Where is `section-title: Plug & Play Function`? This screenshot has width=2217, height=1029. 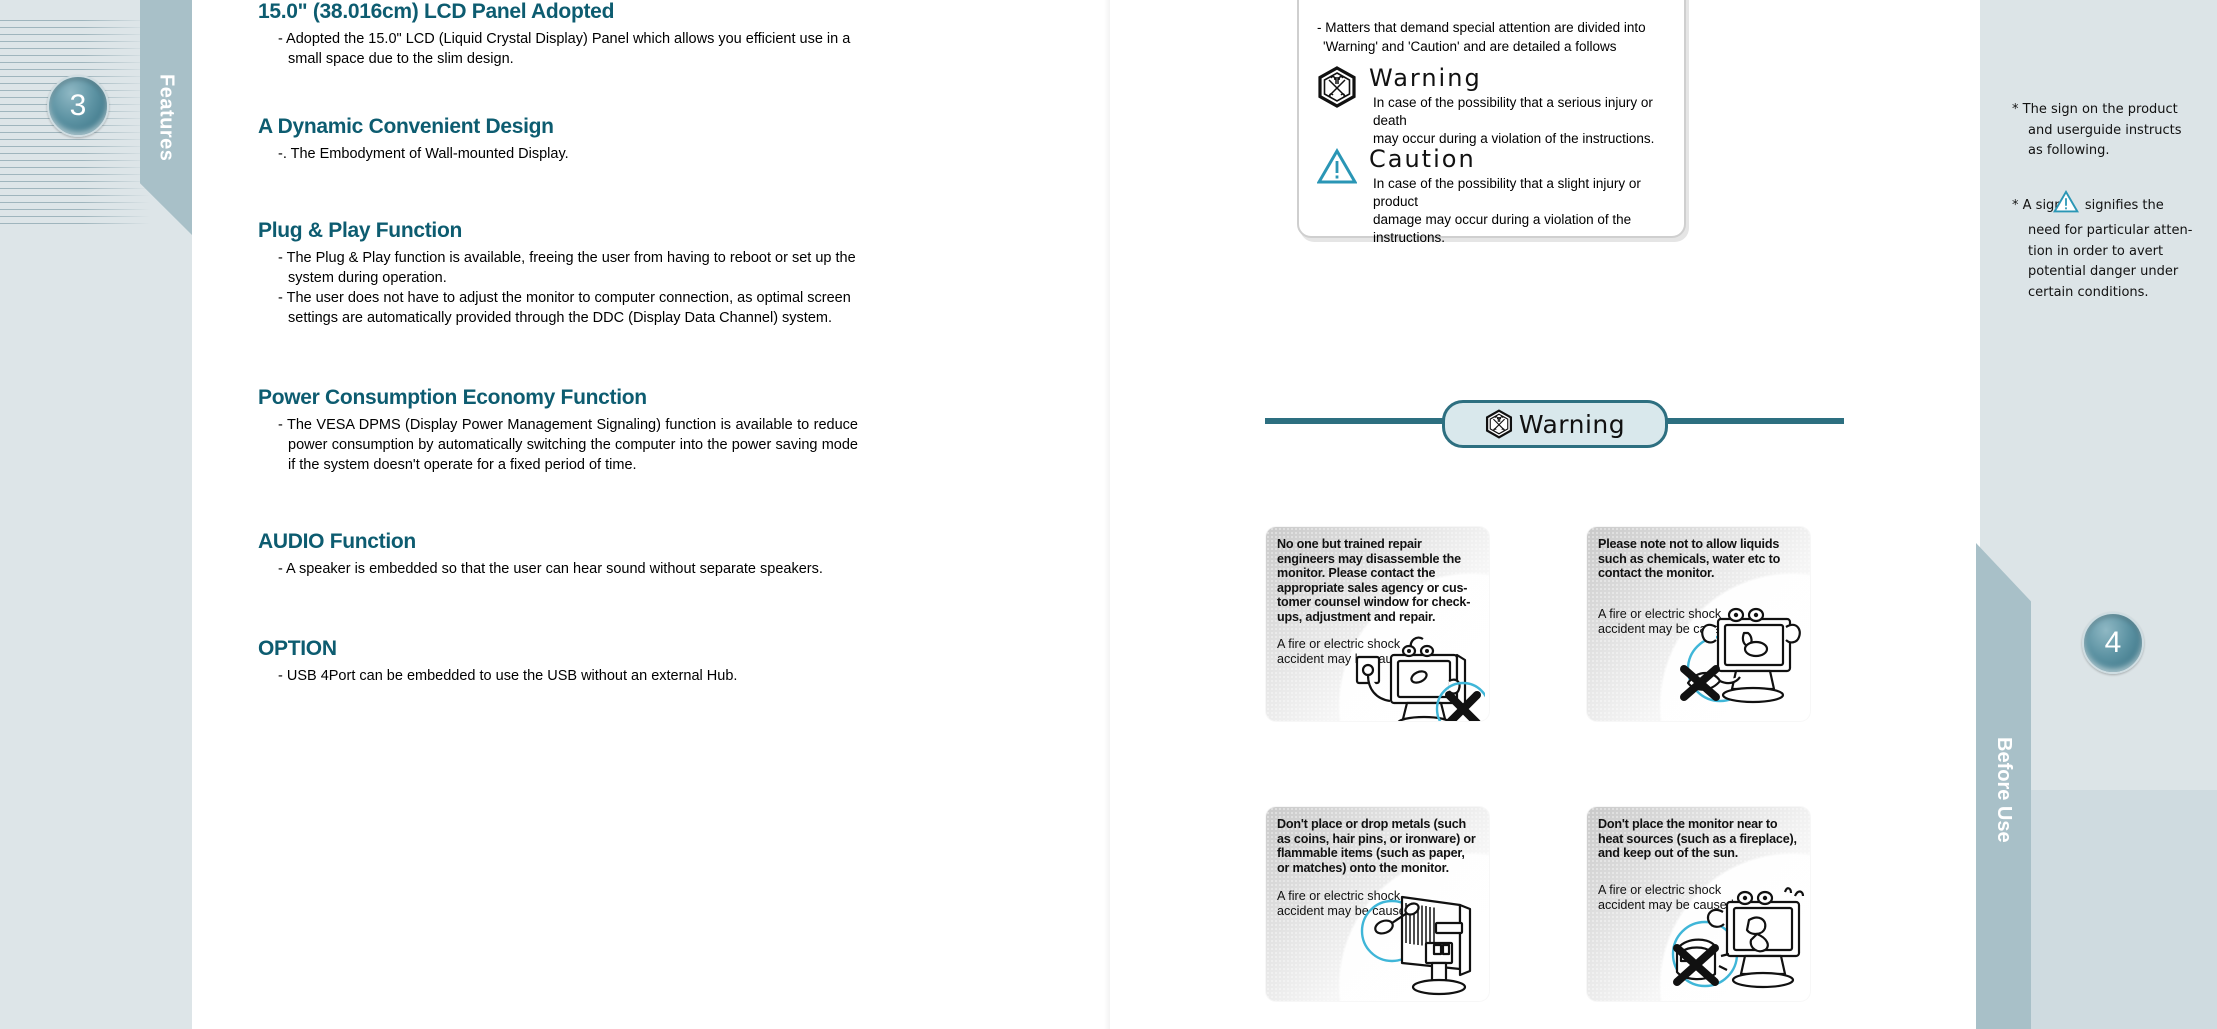
section-title: Plug & Play Function is located at coordinates (360, 230).